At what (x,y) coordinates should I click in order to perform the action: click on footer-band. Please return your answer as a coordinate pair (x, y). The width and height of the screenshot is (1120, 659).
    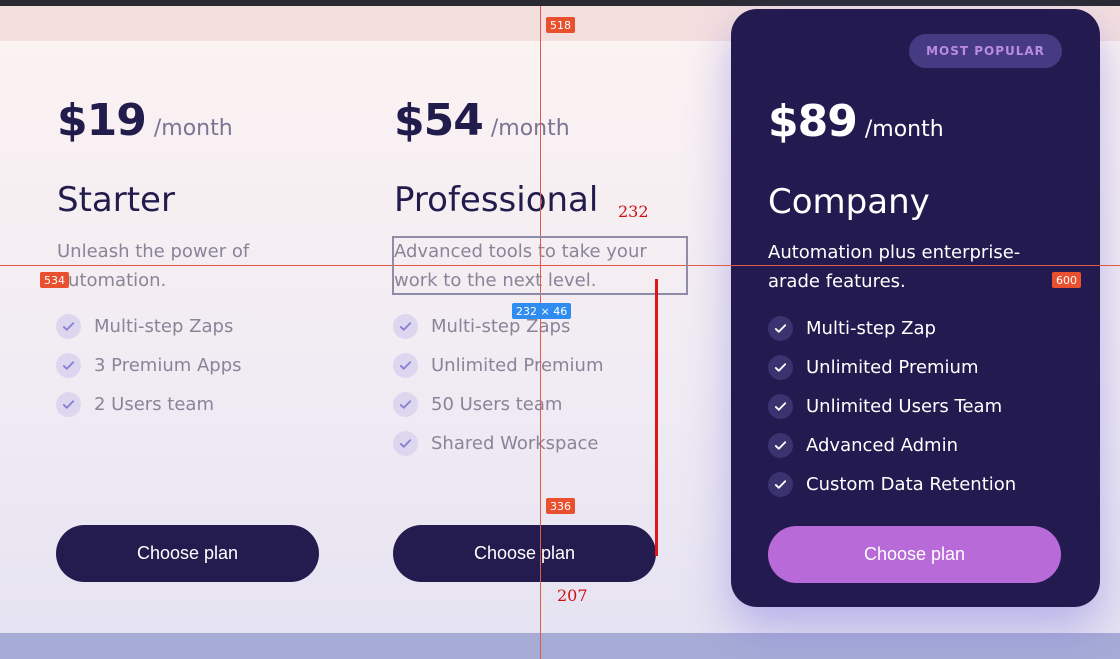
    Looking at the image, I should click on (560, 646).